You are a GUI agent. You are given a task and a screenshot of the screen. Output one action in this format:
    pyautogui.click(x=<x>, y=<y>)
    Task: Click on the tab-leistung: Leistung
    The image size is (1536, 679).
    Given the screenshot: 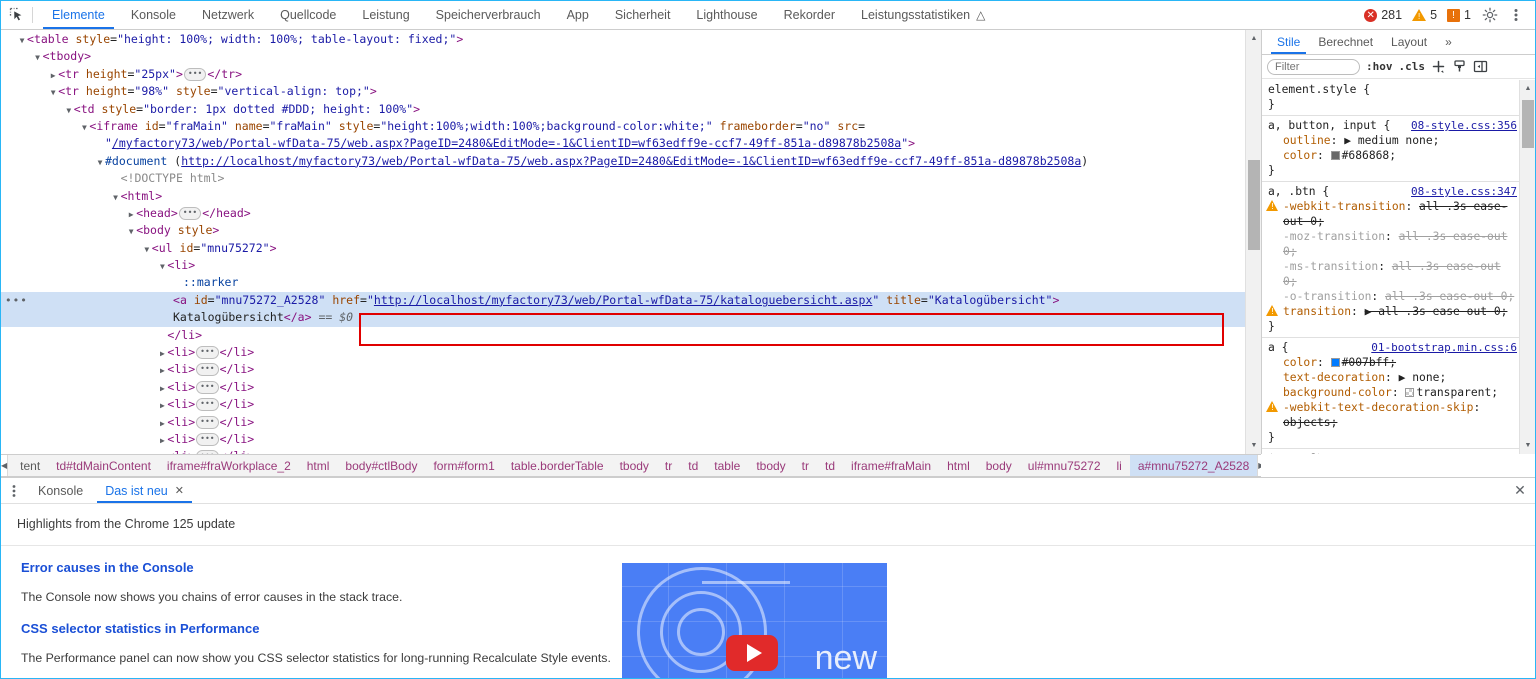 What is the action you would take?
    pyautogui.click(x=385, y=15)
    